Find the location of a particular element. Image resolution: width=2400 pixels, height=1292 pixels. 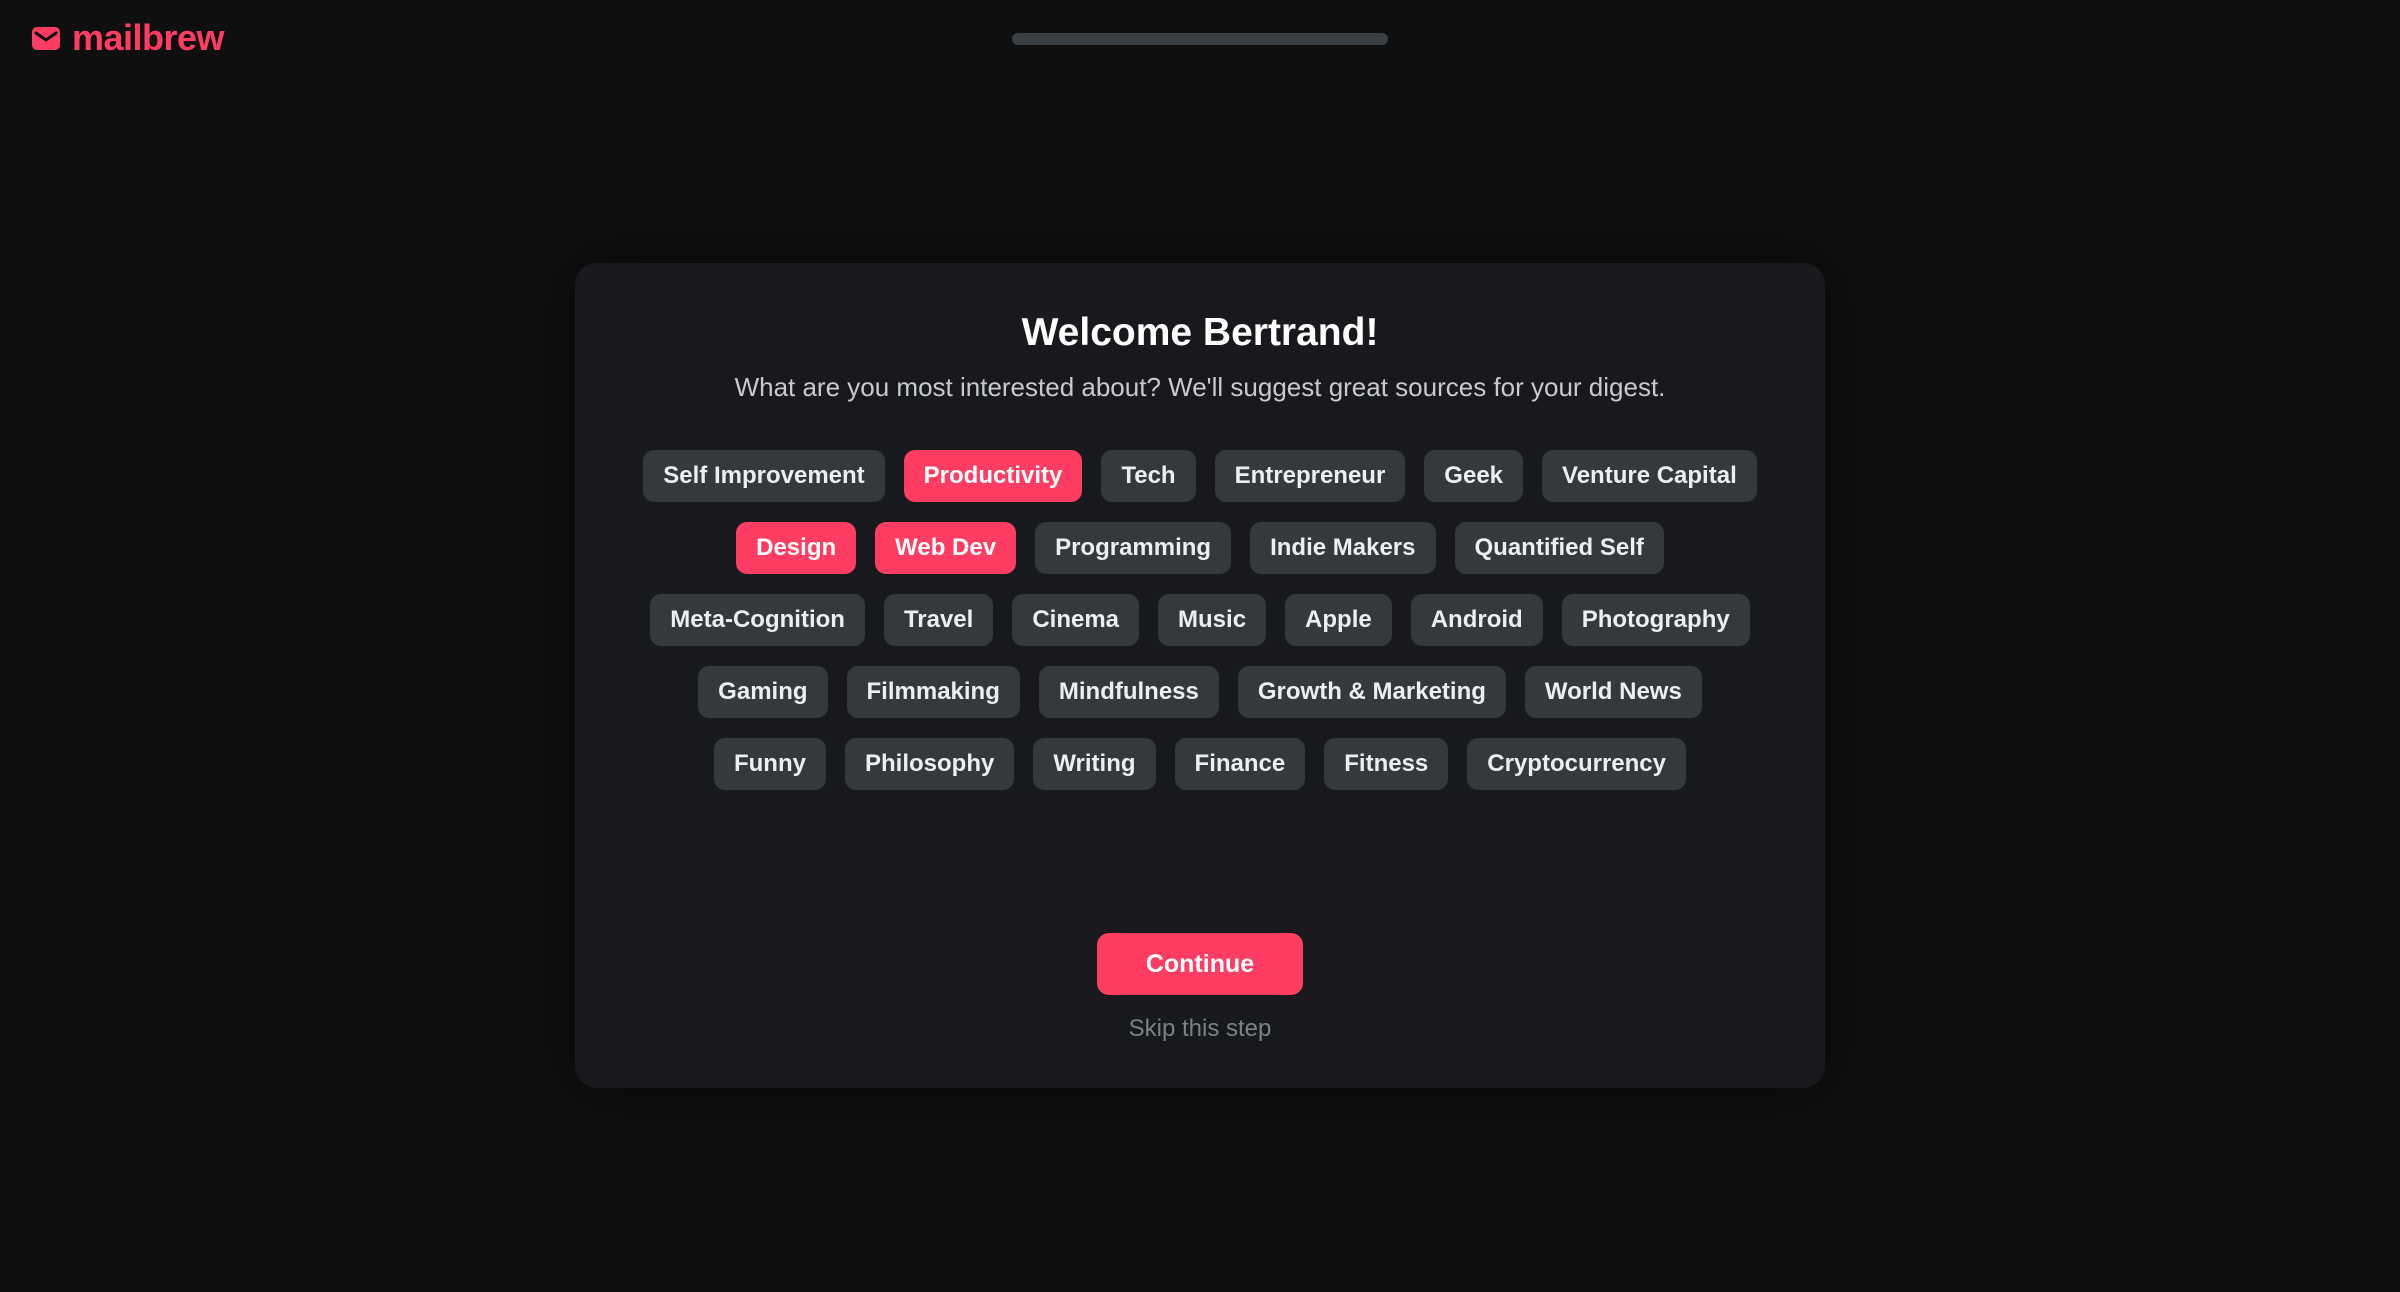

interest-tag-self-improvement: Self Improvement is located at coordinates (764, 476).